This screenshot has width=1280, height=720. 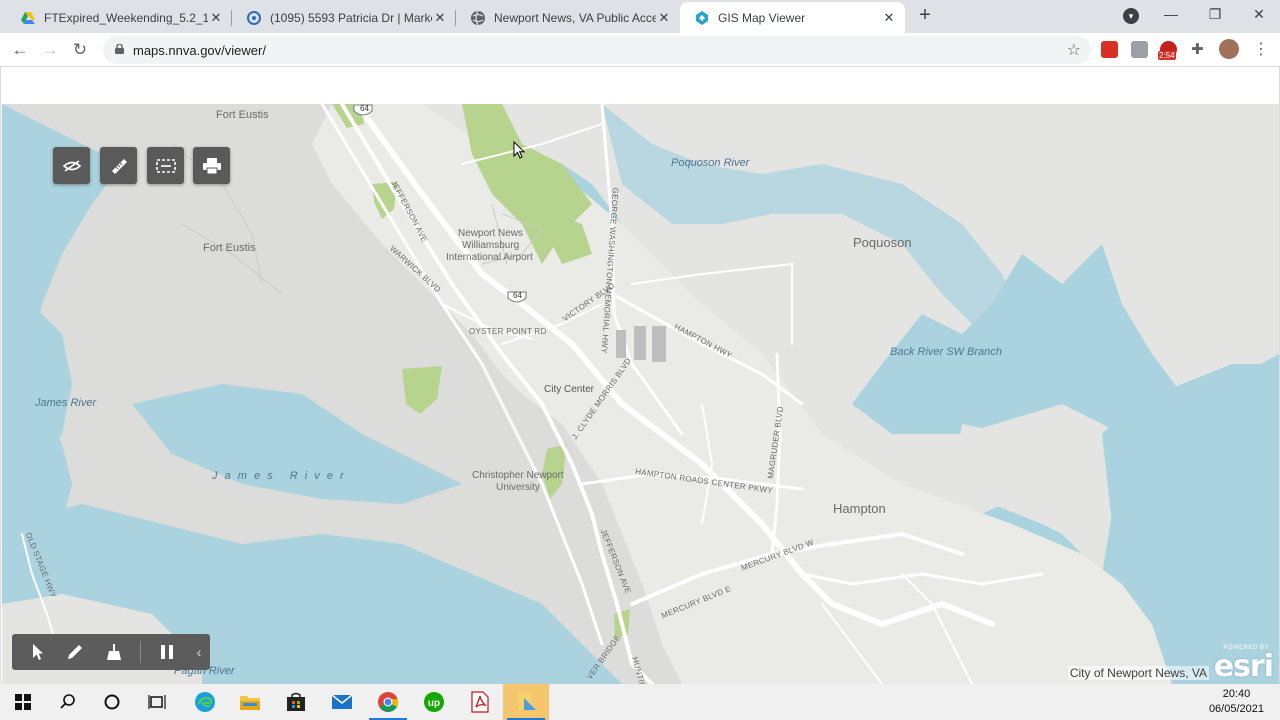 I want to click on pause-icon, so click(x=167, y=652).